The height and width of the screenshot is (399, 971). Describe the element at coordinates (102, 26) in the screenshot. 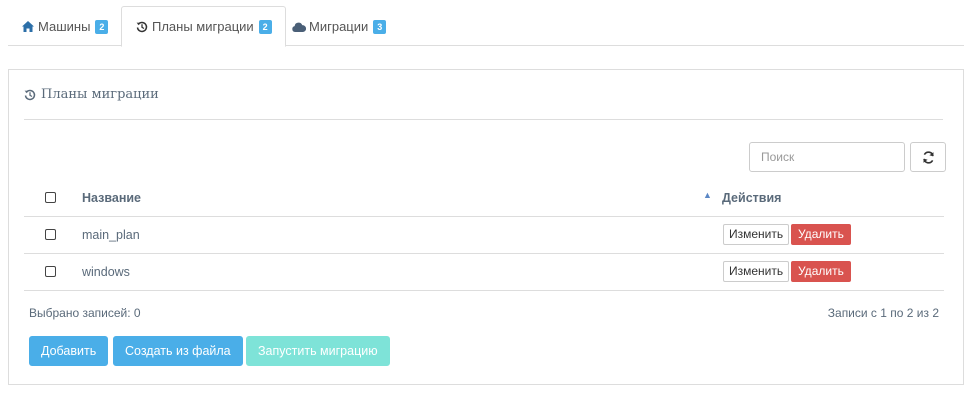

I see `tab-machines-badge: 2` at that location.